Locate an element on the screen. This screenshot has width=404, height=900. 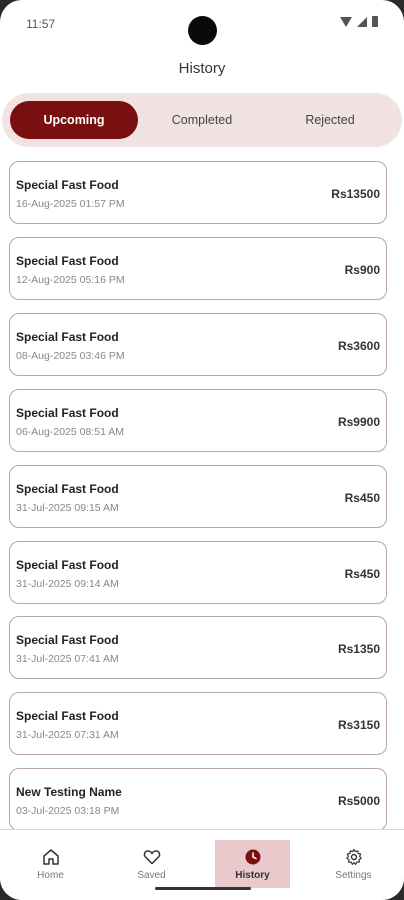
signal-icon is located at coordinates (362, 21).